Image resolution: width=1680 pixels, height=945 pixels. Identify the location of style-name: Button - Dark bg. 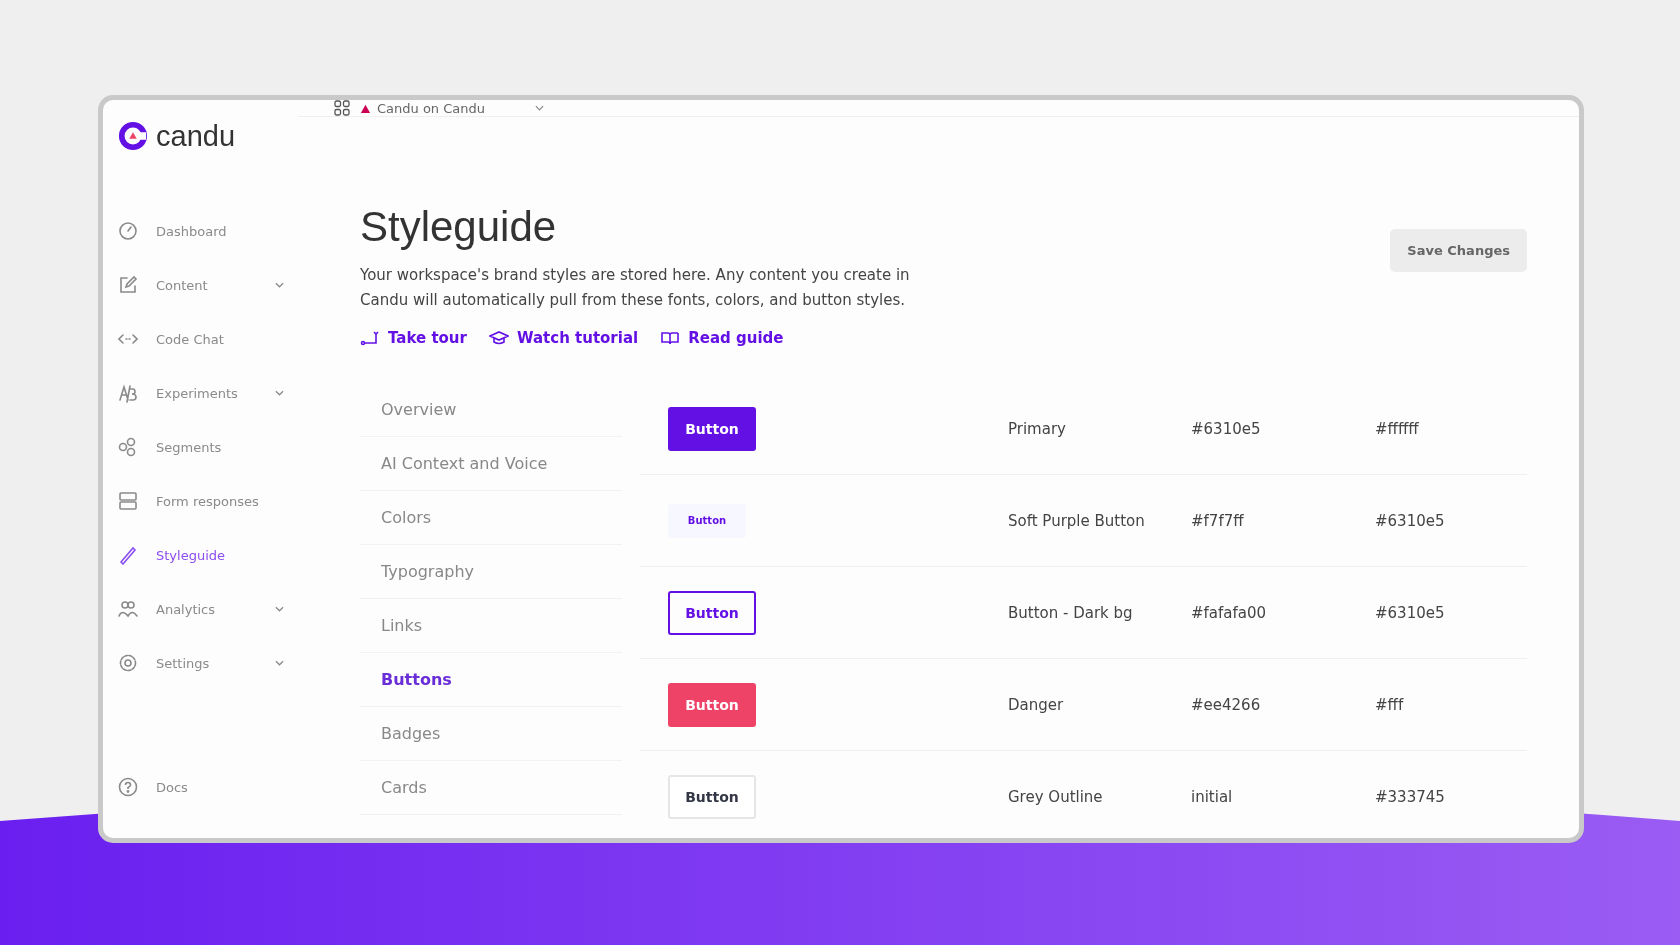
(1071, 612).